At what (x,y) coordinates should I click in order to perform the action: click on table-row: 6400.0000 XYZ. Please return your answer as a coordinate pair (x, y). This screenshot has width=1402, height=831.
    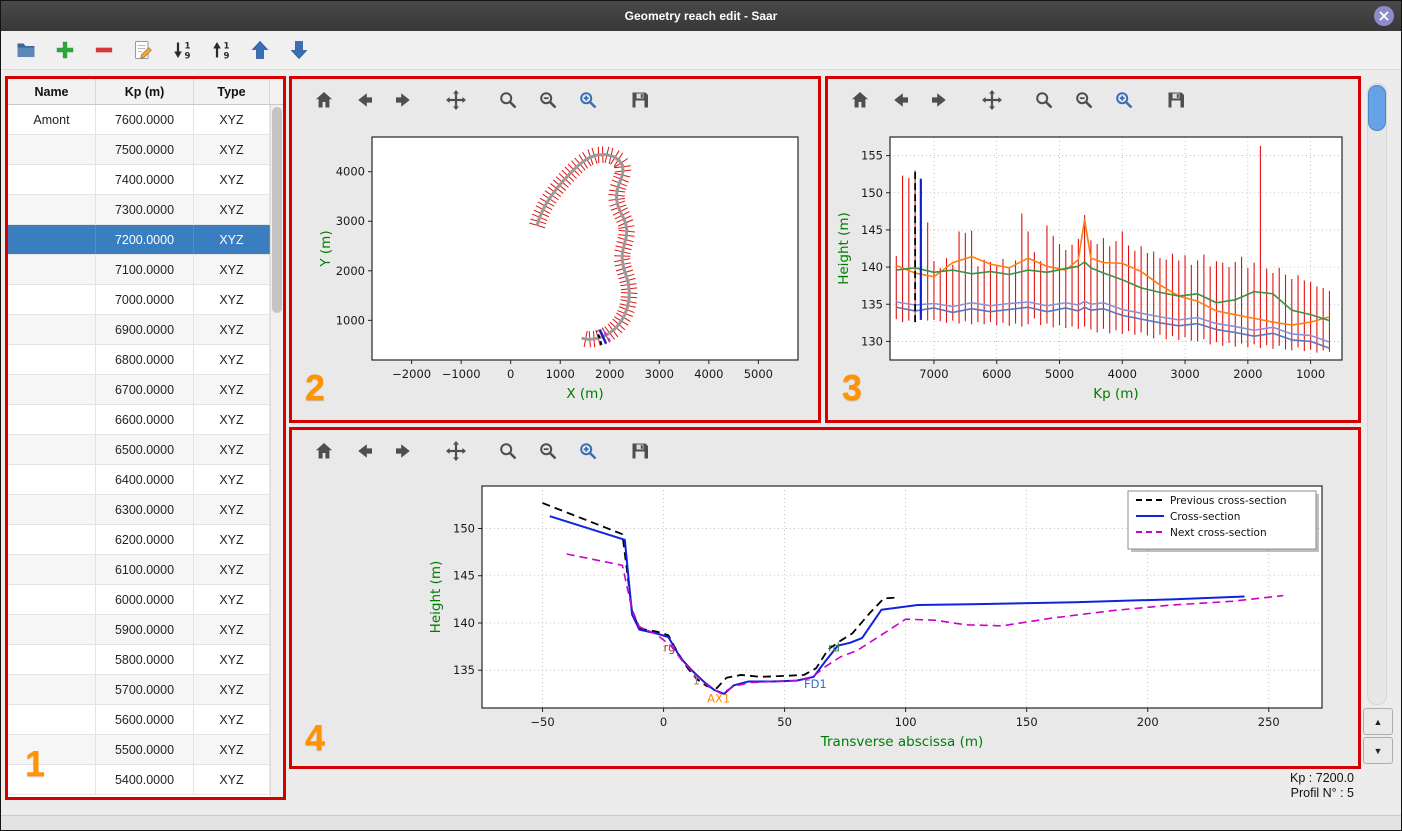
    Looking at the image, I should click on (139, 480).